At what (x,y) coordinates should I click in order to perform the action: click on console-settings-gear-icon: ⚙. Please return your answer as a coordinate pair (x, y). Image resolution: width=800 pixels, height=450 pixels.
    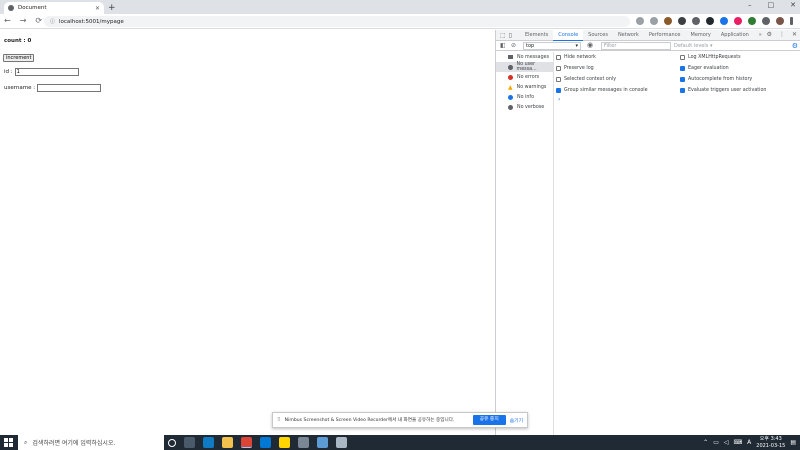
    Looking at the image, I should click on (795, 46).